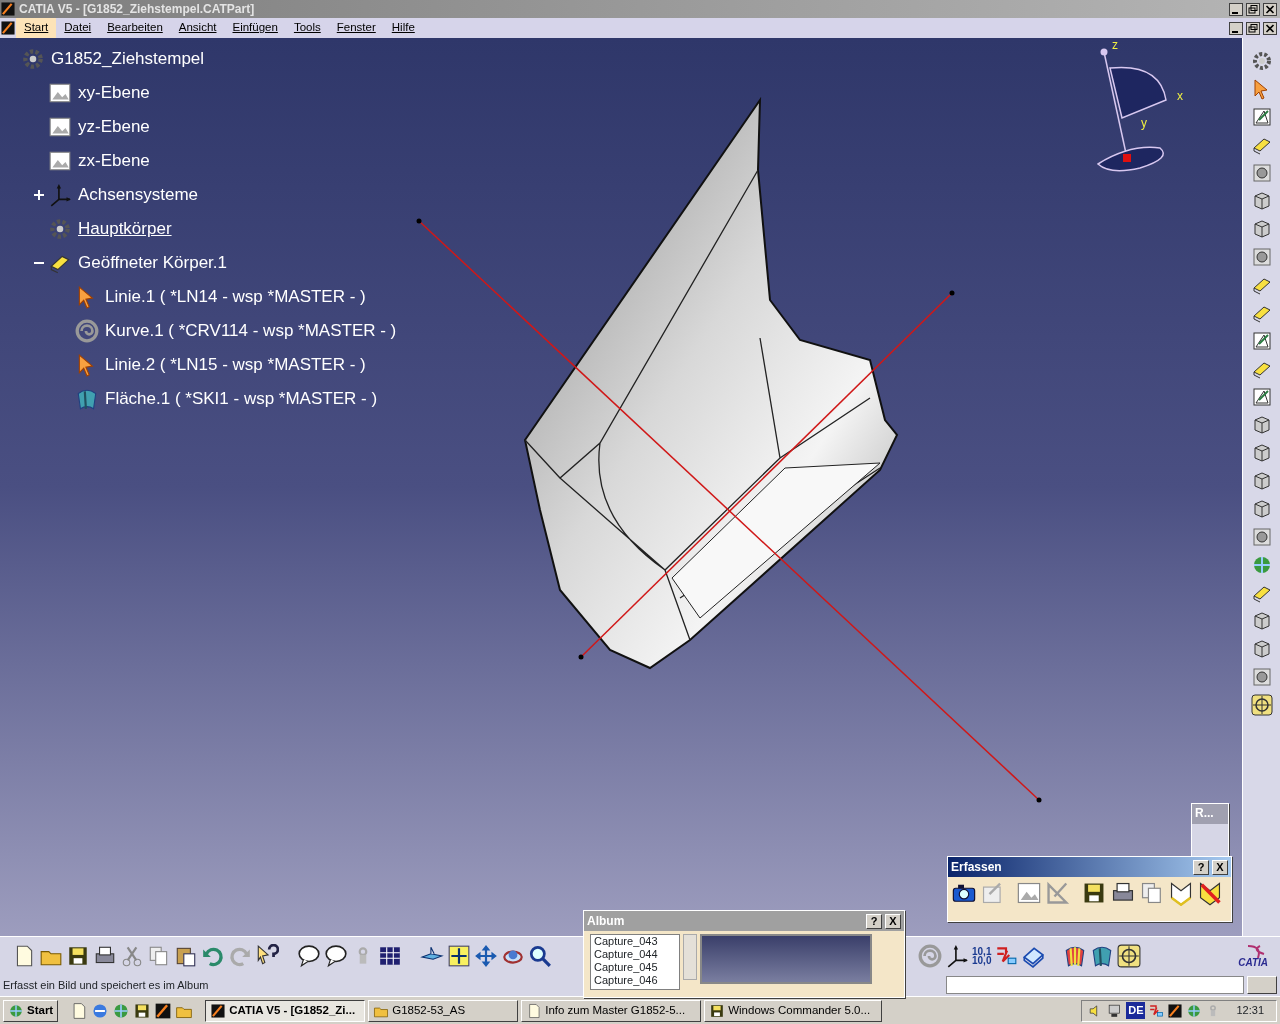 The image size is (1280, 1024). I want to click on tree-item: Kurve.1 ( *CRV114 - wsp *MASTER - ), so click(251, 331).